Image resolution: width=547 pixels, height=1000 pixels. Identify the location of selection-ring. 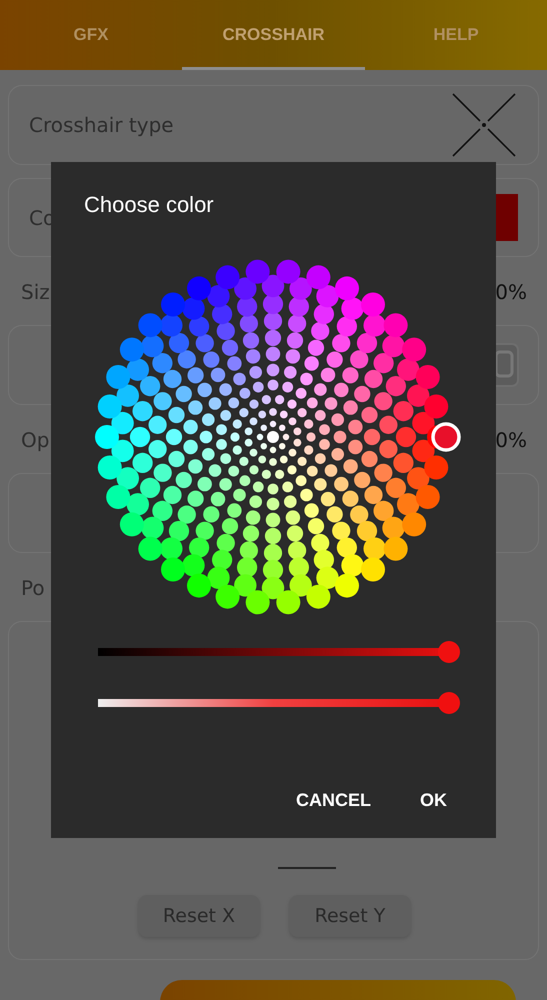
(446, 437).